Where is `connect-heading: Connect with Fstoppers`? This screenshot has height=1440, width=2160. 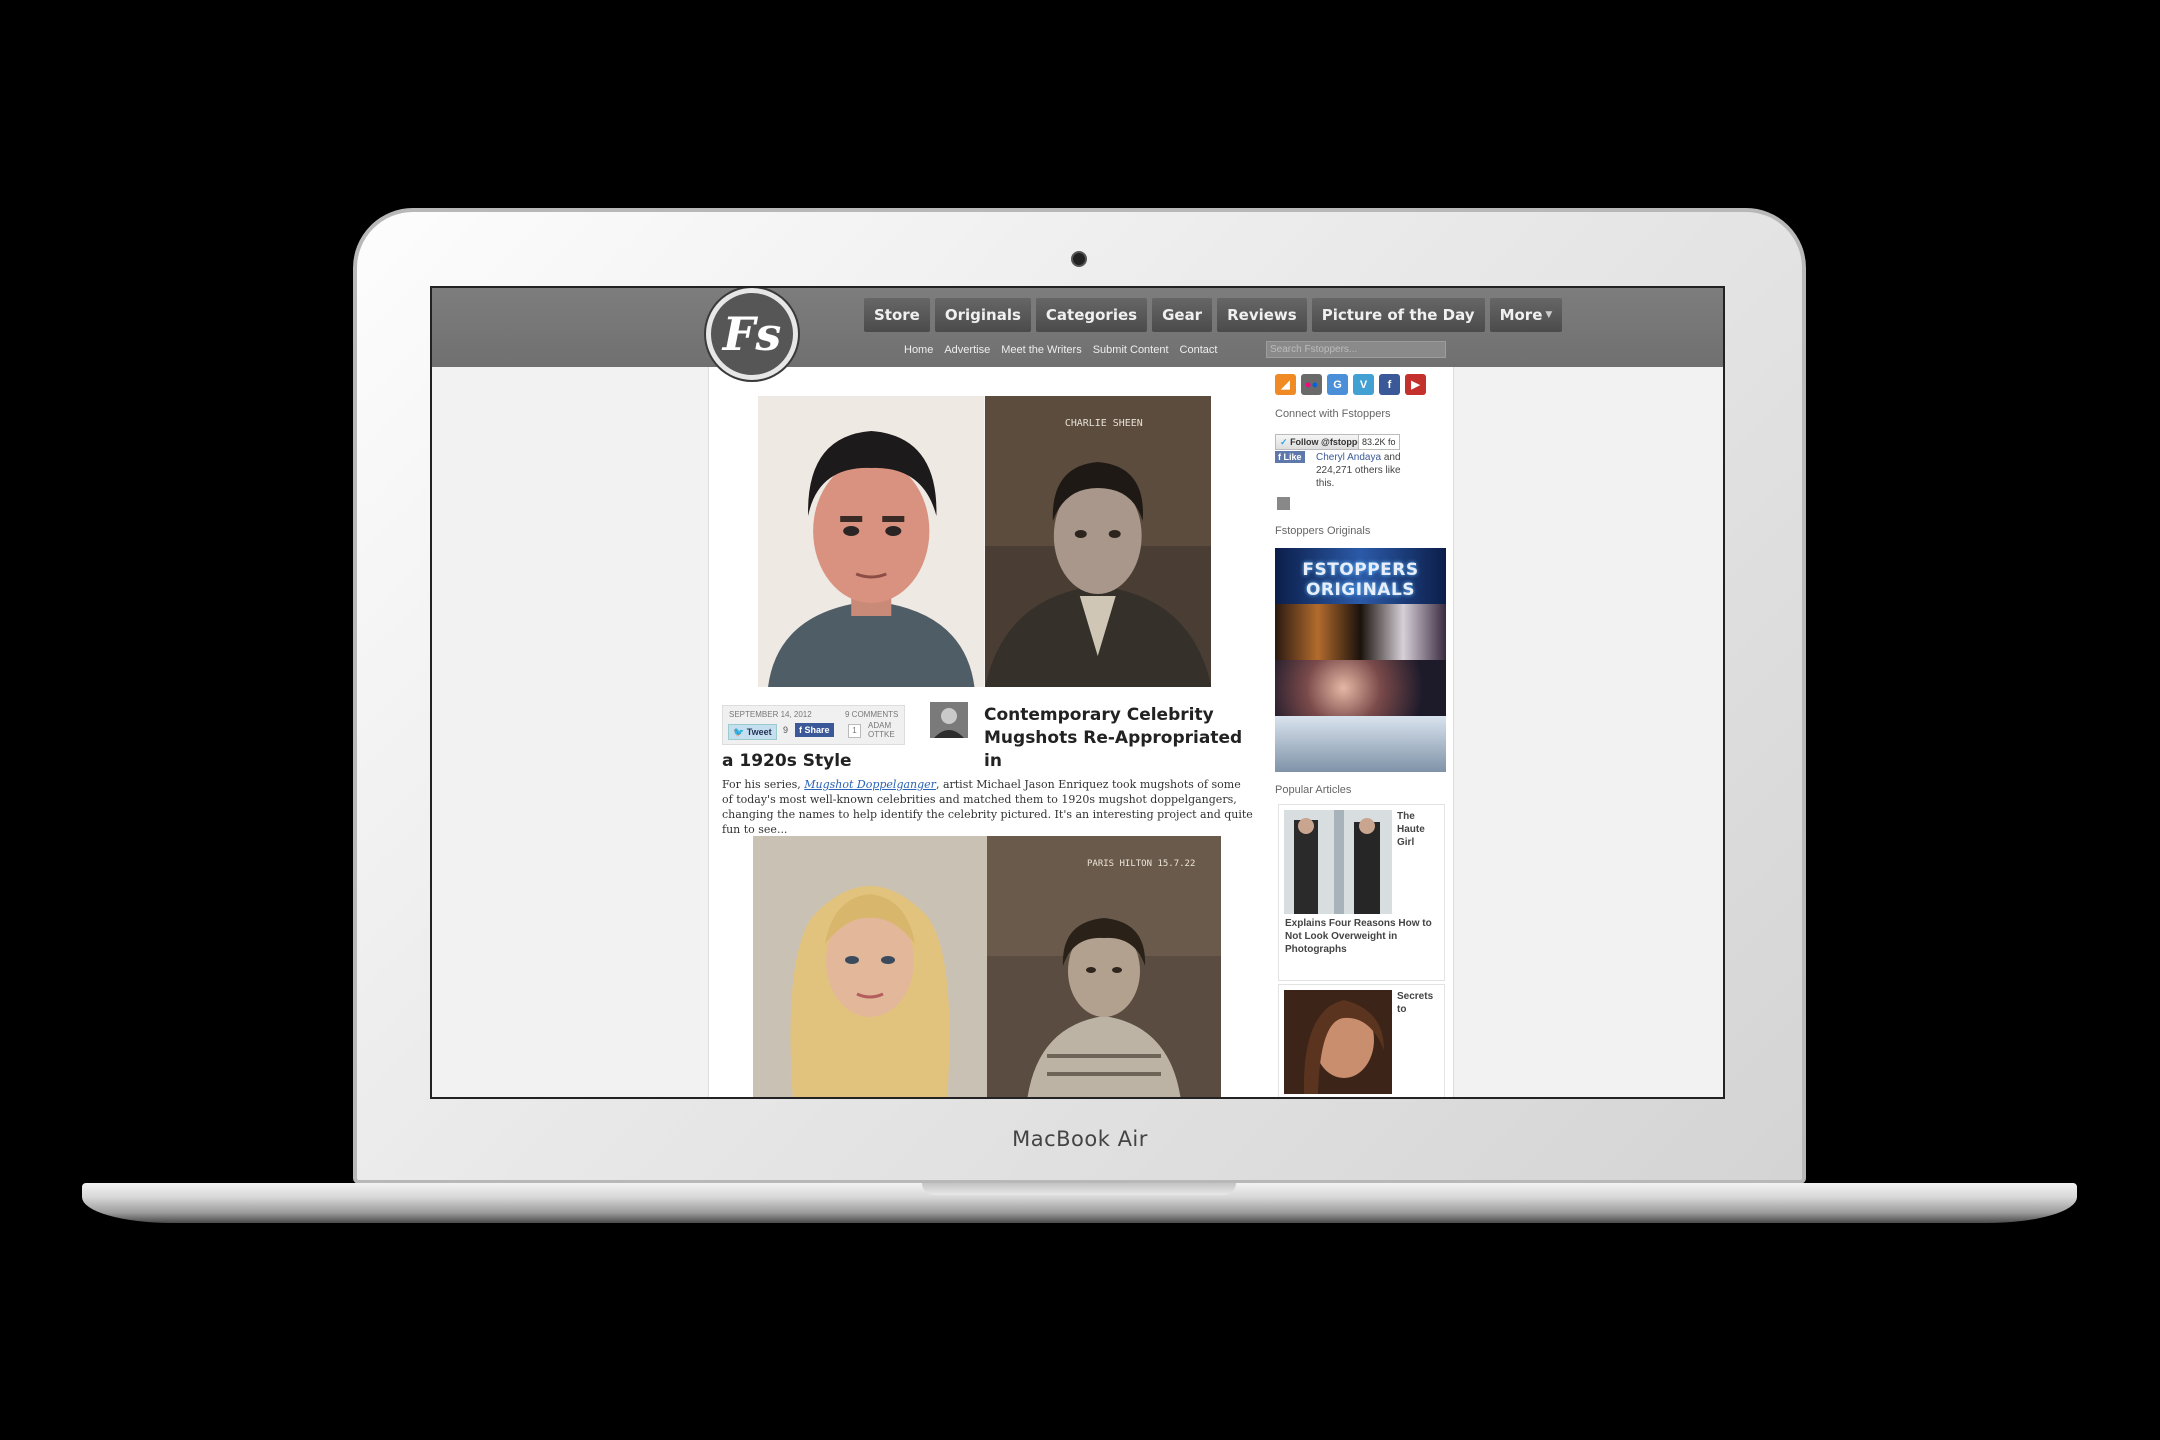
connect-heading: Connect with Fstoppers is located at coordinates (1333, 414).